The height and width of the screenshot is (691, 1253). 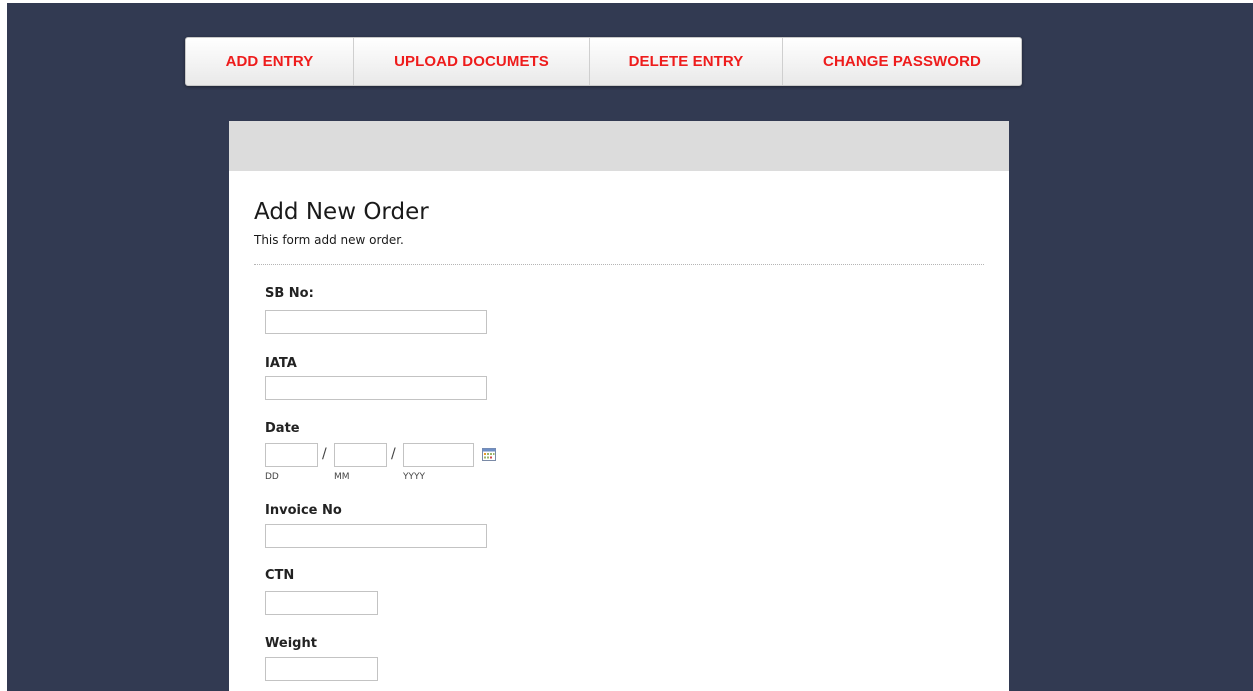 What do you see at coordinates (489, 453) in the screenshot?
I see `calendar-icon` at bounding box center [489, 453].